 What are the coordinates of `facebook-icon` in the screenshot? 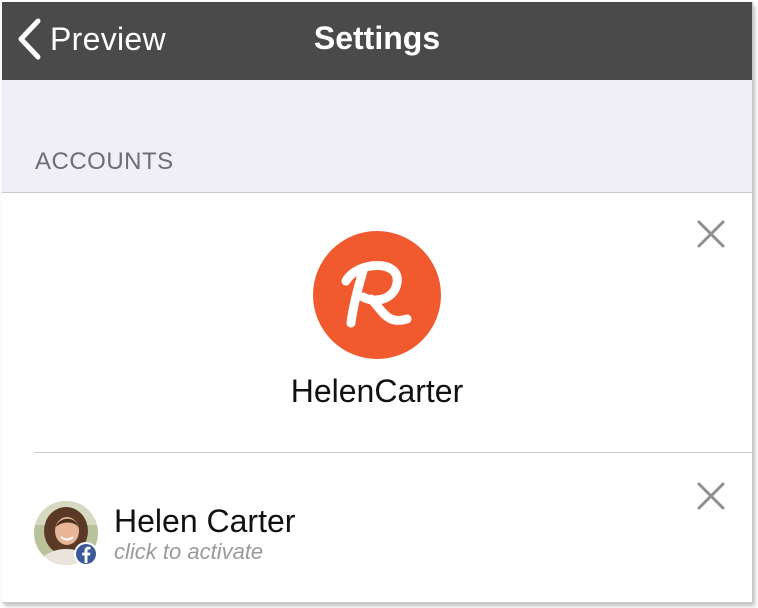 It's located at (86, 554).